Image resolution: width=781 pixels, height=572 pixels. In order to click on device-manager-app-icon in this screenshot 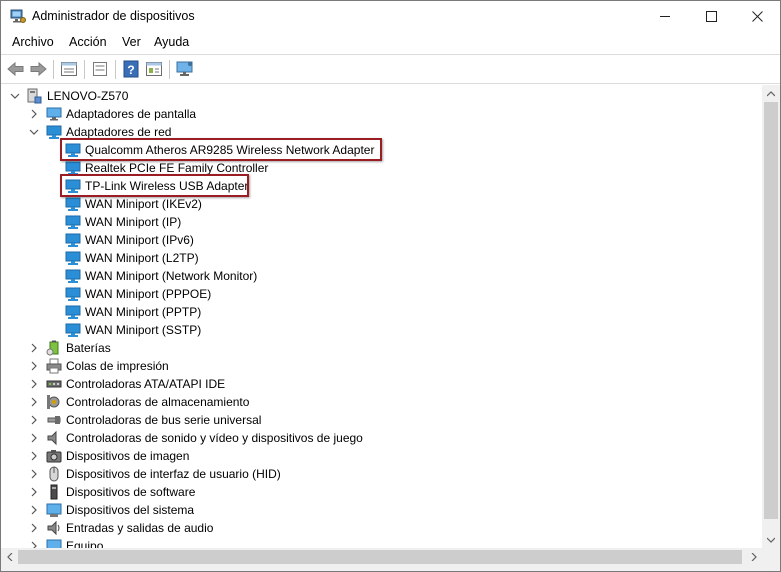, I will do `click(18, 16)`.